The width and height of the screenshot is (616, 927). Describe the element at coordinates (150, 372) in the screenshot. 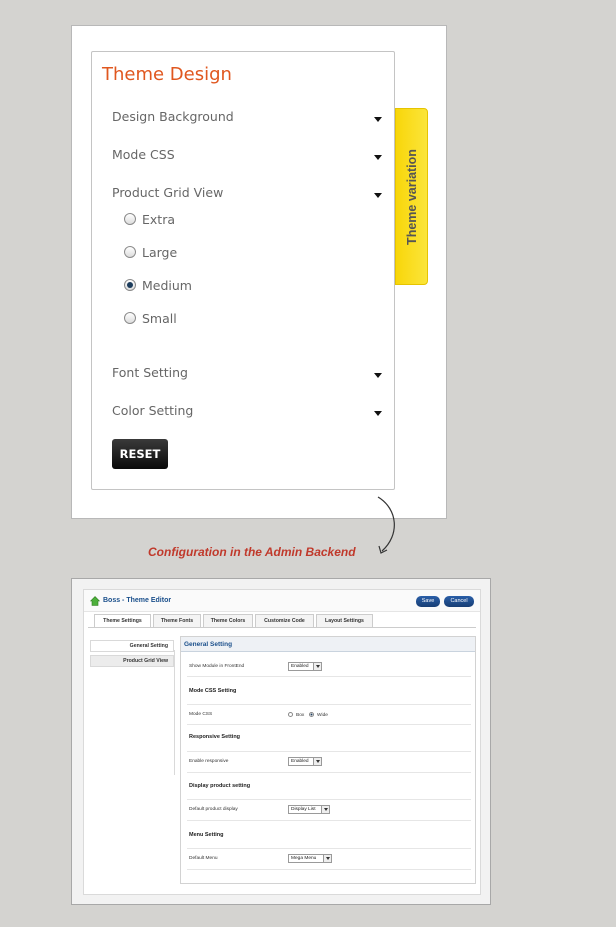

I see `menu-label: Font Setting` at that location.